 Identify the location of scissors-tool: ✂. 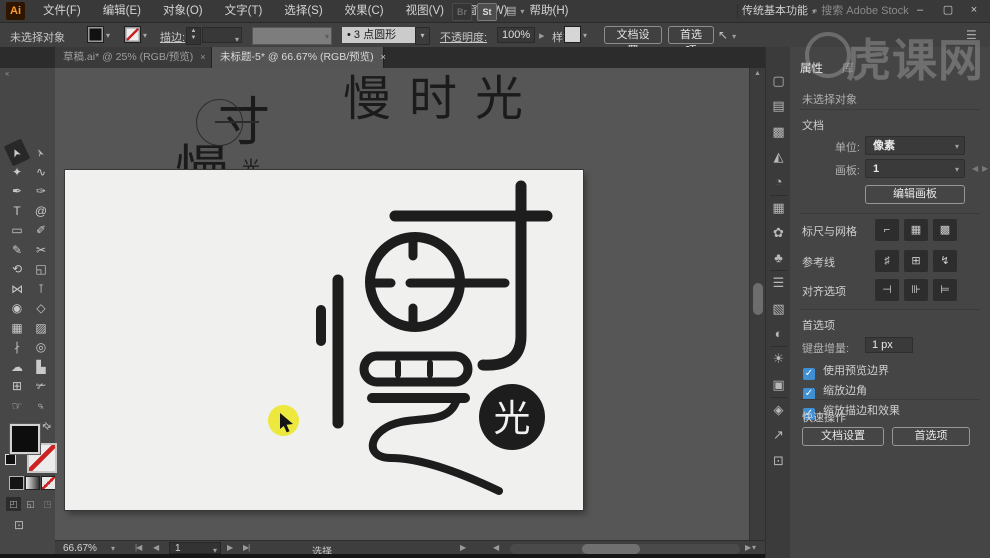
(41, 250).